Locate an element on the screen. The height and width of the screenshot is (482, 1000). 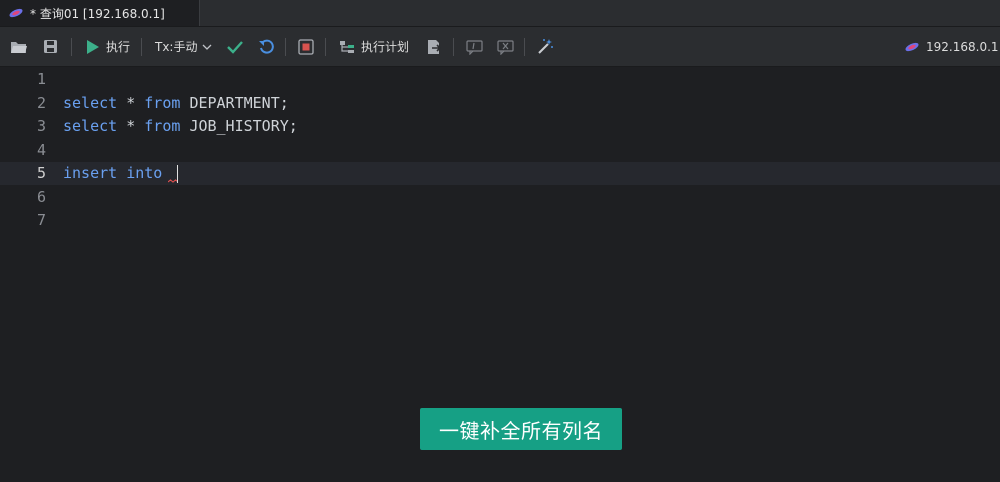
stop-icon is located at coordinates (306, 46).